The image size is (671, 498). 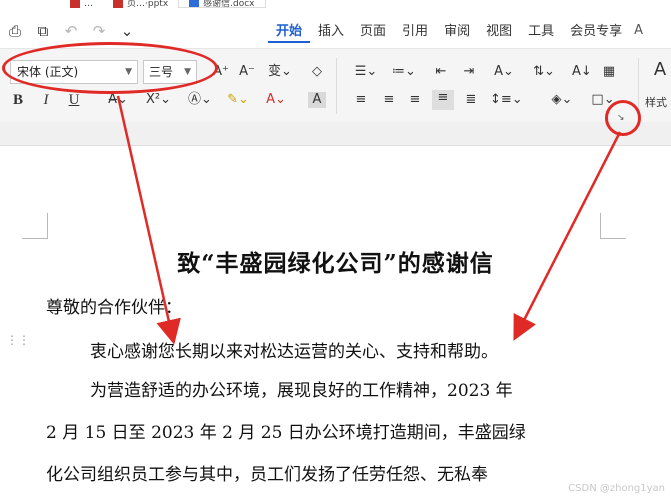 What do you see at coordinates (194, 3) in the screenshot?
I see `docx-file-icon` at bounding box center [194, 3].